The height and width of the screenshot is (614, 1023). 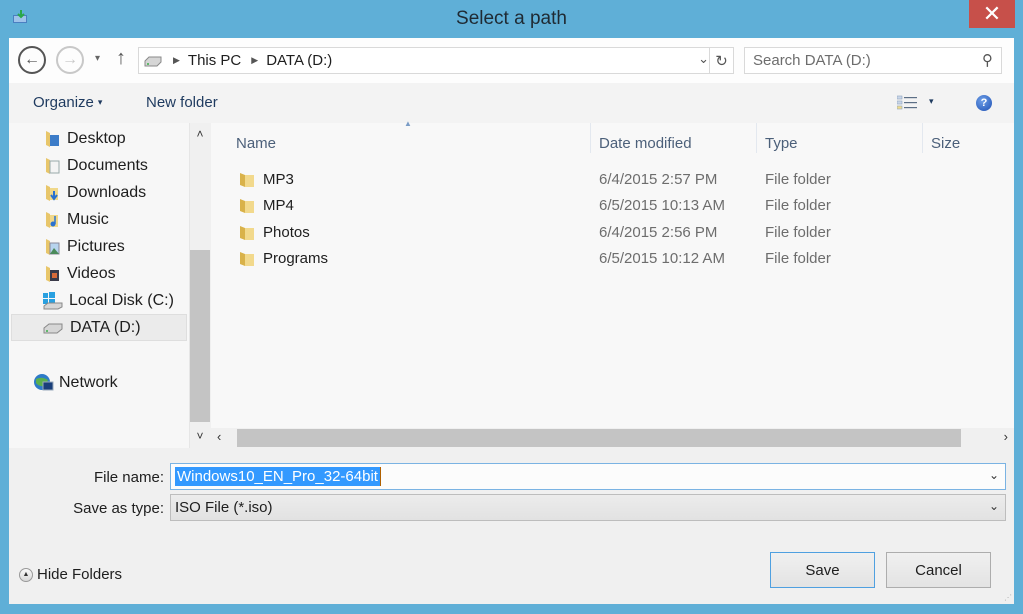 What do you see at coordinates (612, 234) in the screenshot?
I see `file-row: Photos 6/4/2015 2:56 PM File folder` at bounding box center [612, 234].